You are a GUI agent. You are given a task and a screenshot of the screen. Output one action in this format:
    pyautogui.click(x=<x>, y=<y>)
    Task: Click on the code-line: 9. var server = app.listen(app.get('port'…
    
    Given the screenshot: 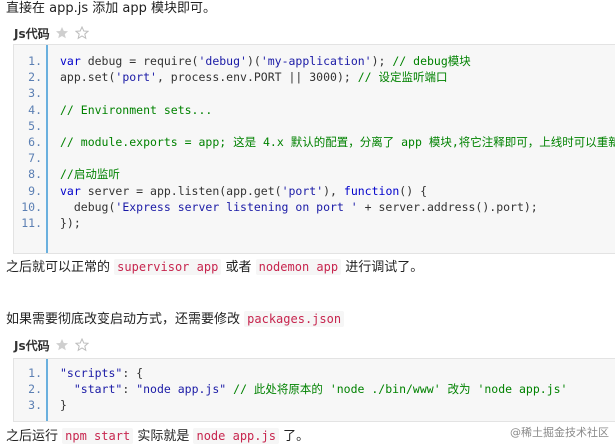 What is the action you would take?
    pyautogui.click(x=314, y=191)
    